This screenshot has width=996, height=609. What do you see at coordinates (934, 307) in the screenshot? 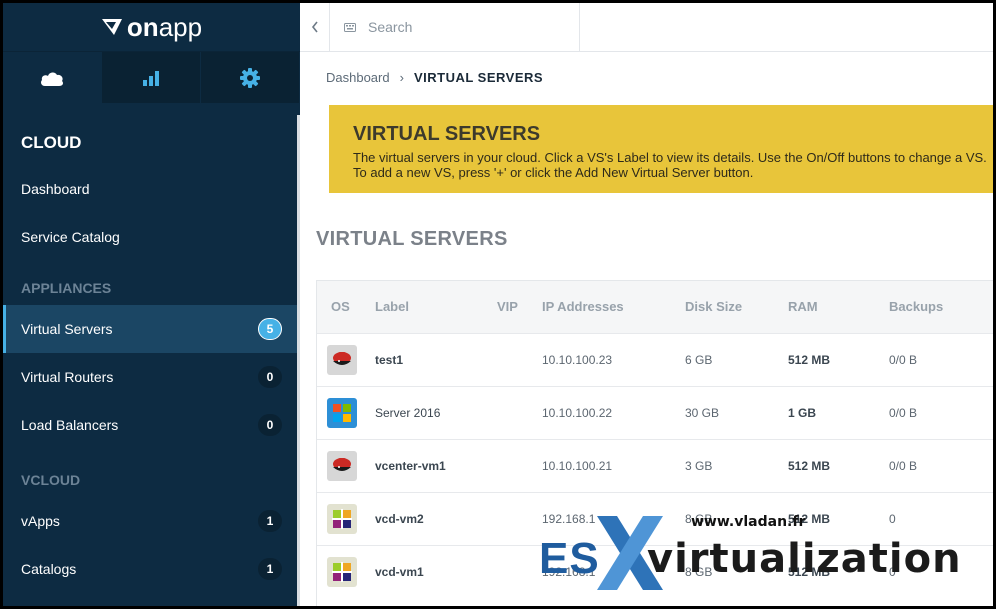
I see `column-header-backups: Backups` at bounding box center [934, 307].